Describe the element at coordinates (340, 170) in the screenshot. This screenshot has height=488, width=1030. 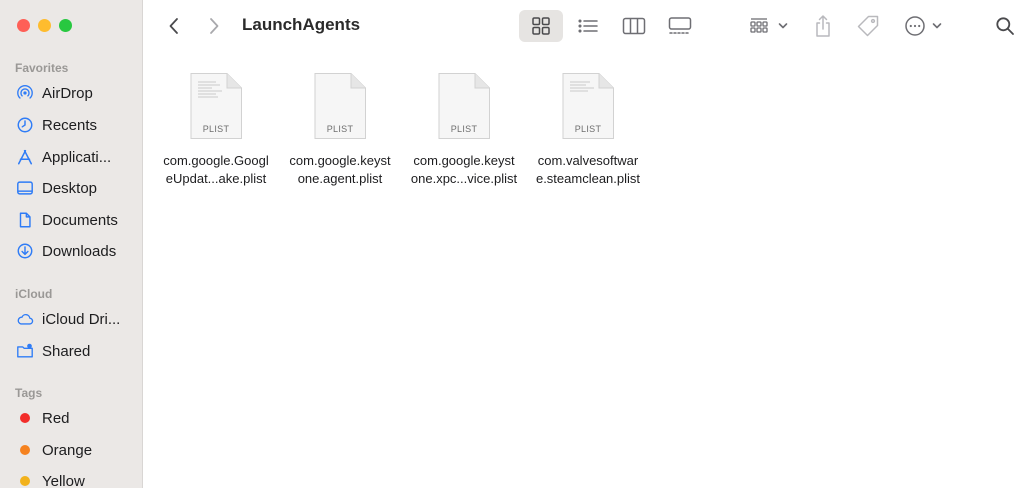
I see `file-name: com.google.keyst one.agent.plist` at that location.